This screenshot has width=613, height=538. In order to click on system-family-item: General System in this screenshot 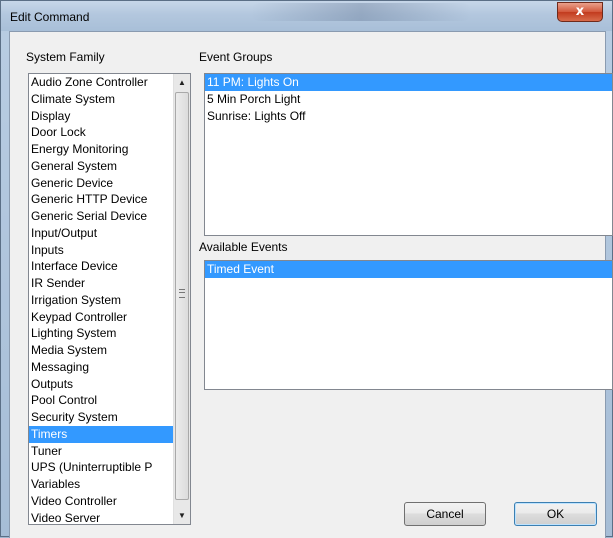, I will do `click(109, 166)`.